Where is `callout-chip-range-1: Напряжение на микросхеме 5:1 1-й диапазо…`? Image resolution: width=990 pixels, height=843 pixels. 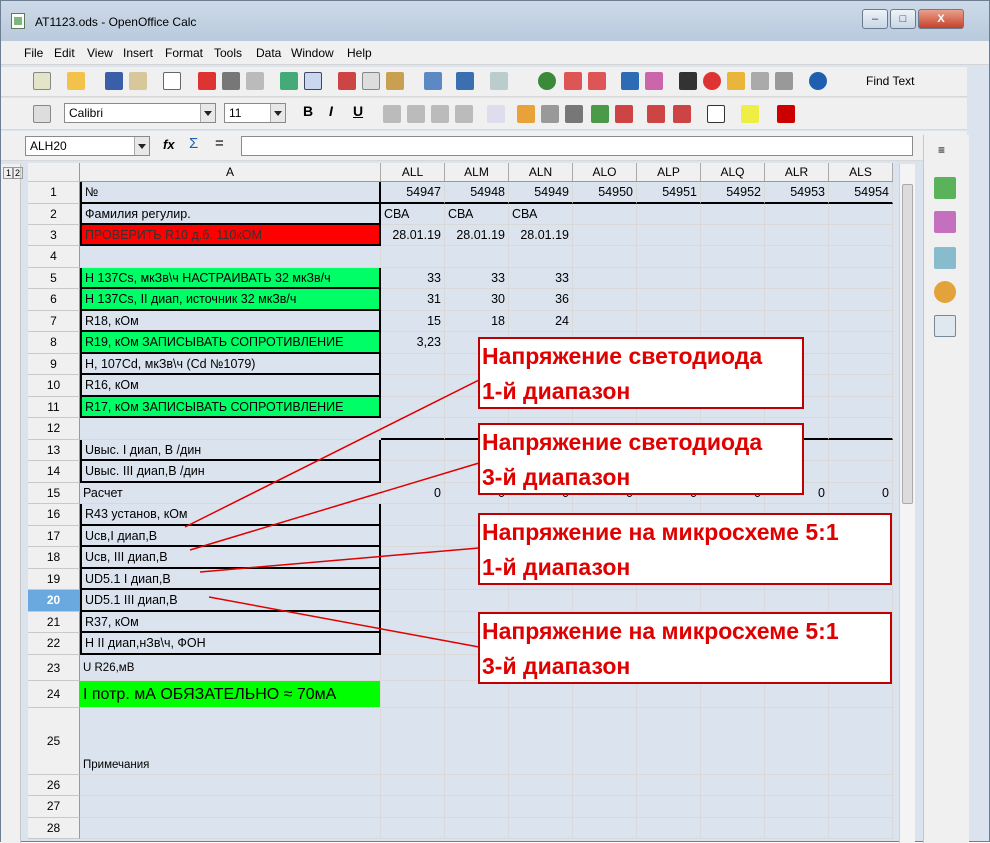 callout-chip-range-1: Напряжение на микросхеме 5:1 1-й диапазо… is located at coordinates (685, 549).